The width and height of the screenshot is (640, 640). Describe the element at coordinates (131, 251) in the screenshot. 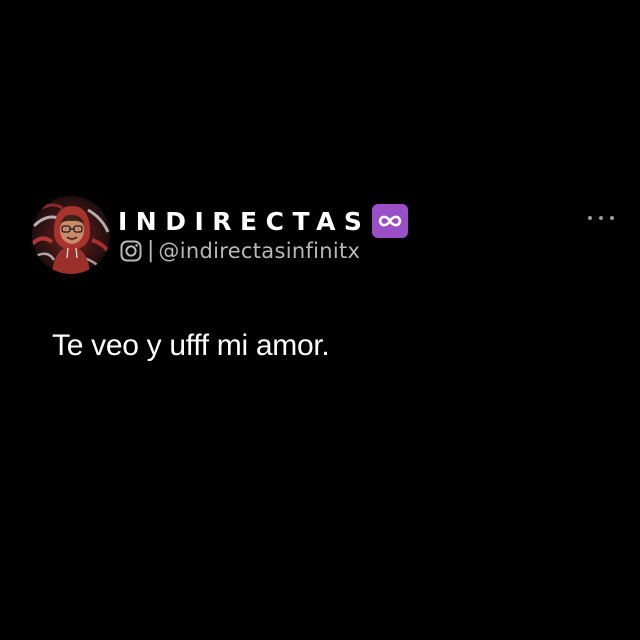

I see `instagram-icon` at that location.